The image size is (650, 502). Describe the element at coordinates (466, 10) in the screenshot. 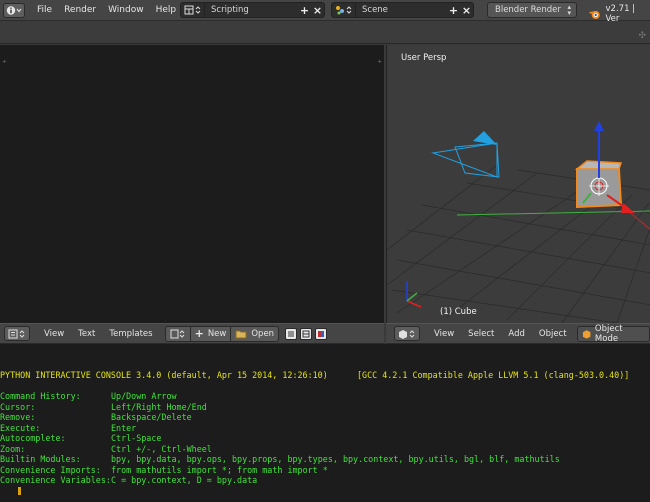

I see `delete-scene-icon: ×` at that location.